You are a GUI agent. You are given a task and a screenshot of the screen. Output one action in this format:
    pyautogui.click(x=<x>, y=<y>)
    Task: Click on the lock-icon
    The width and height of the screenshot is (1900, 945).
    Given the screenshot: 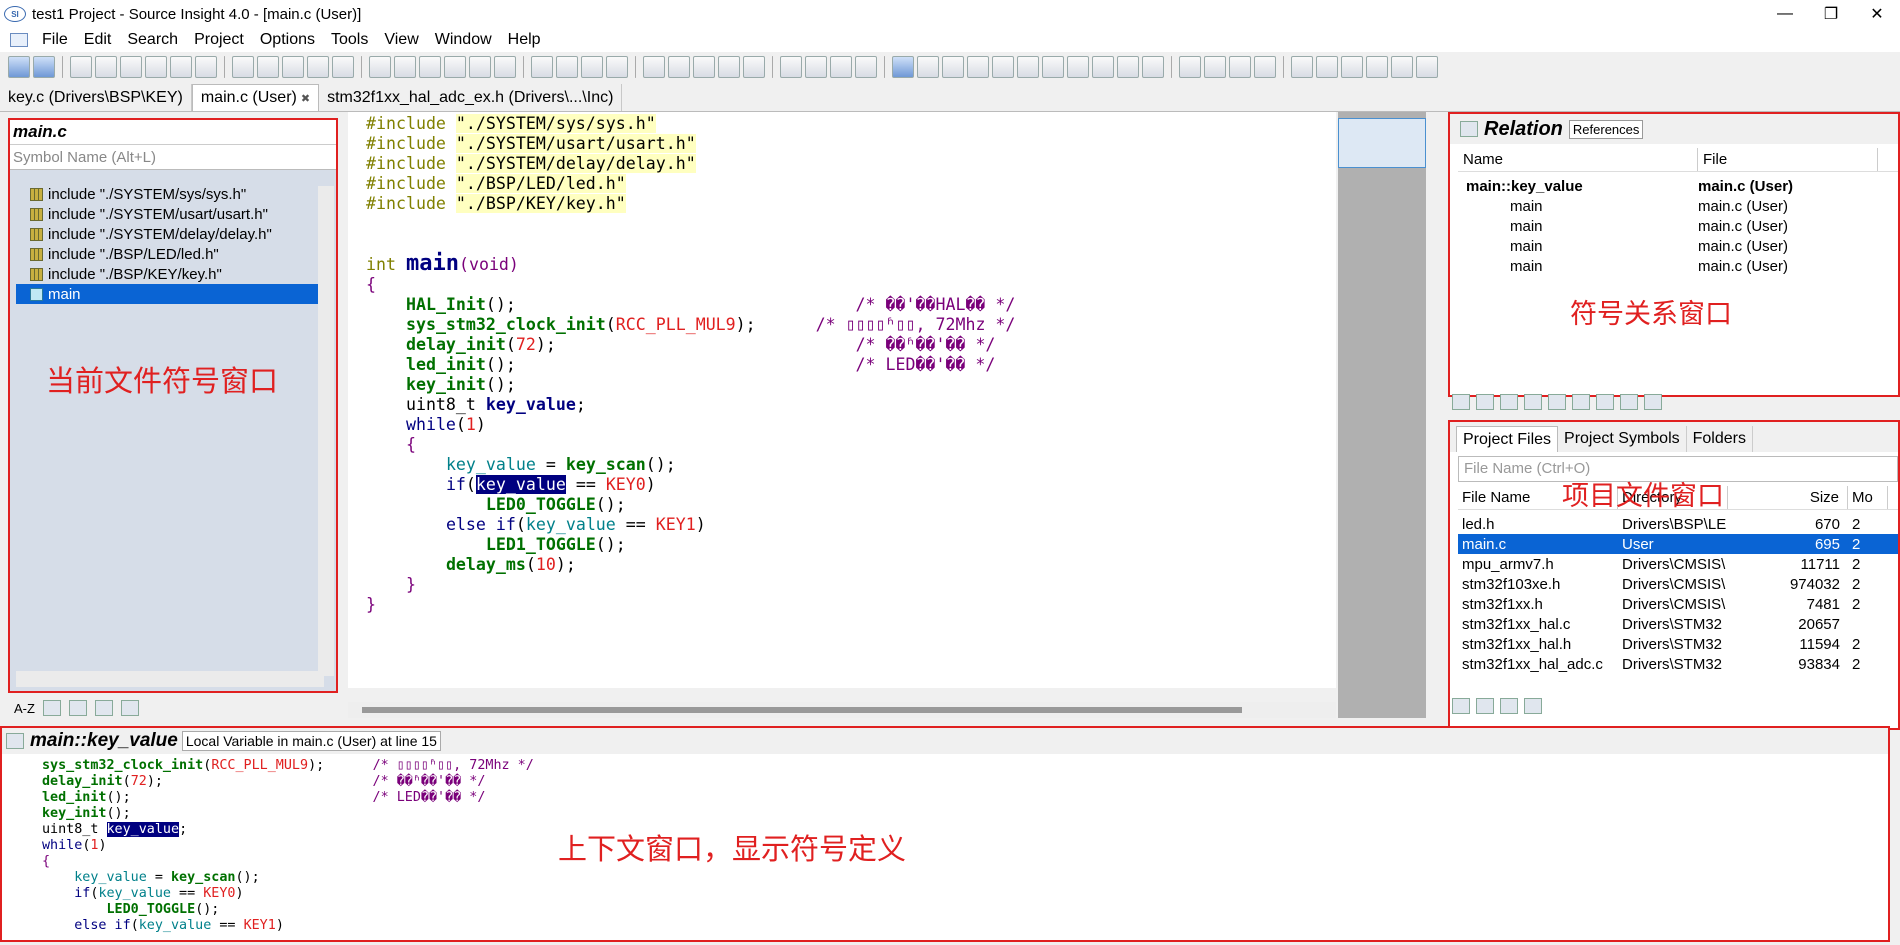 What is the action you would take?
    pyautogui.click(x=1533, y=402)
    